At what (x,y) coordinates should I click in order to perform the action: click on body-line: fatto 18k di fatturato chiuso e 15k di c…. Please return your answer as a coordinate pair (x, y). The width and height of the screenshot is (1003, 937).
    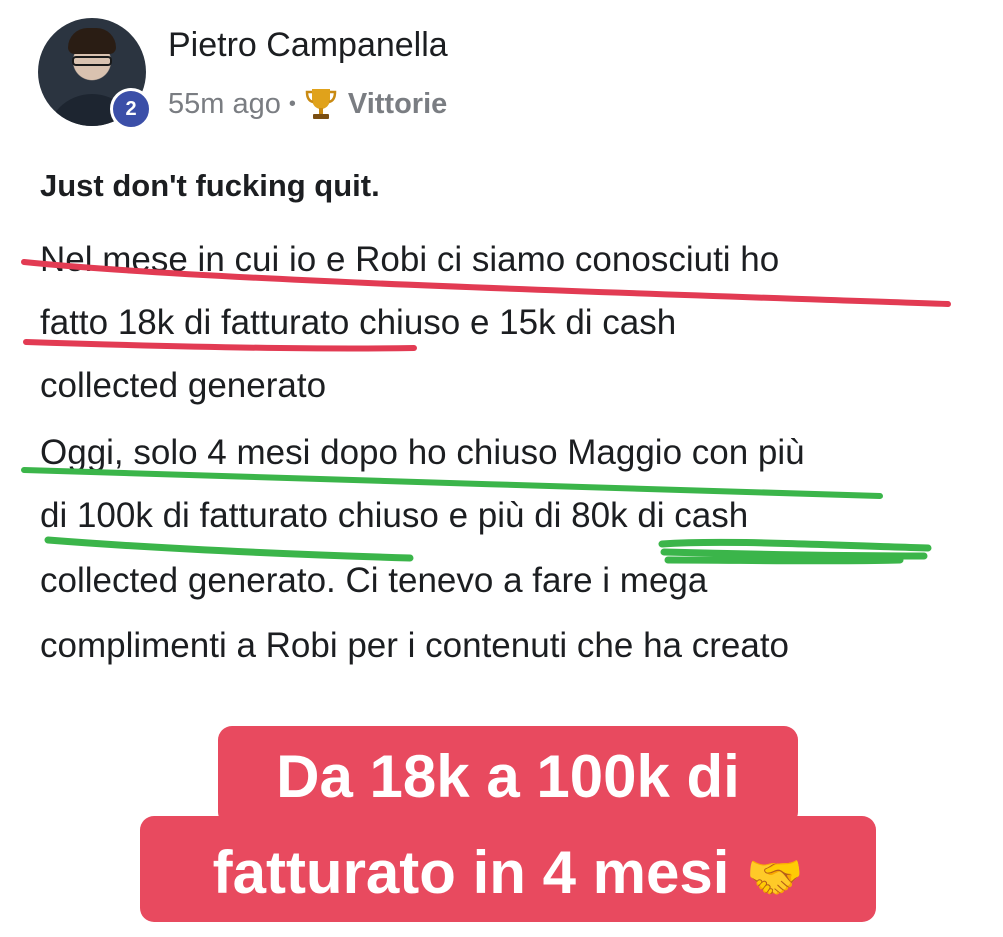
    Looking at the image, I should click on (358, 322).